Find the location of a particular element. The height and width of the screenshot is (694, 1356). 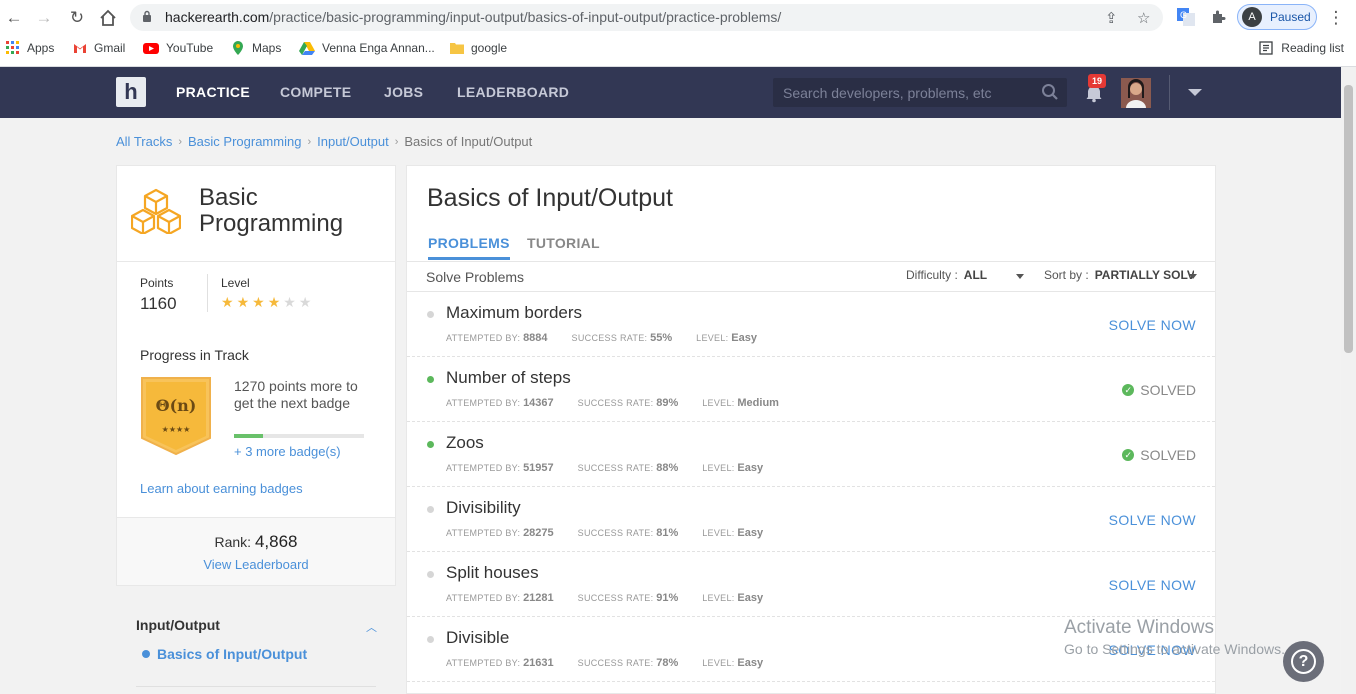

topic-sidenav: Input/Output ︿ Basics of Input/Output is located at coordinates (256, 649).